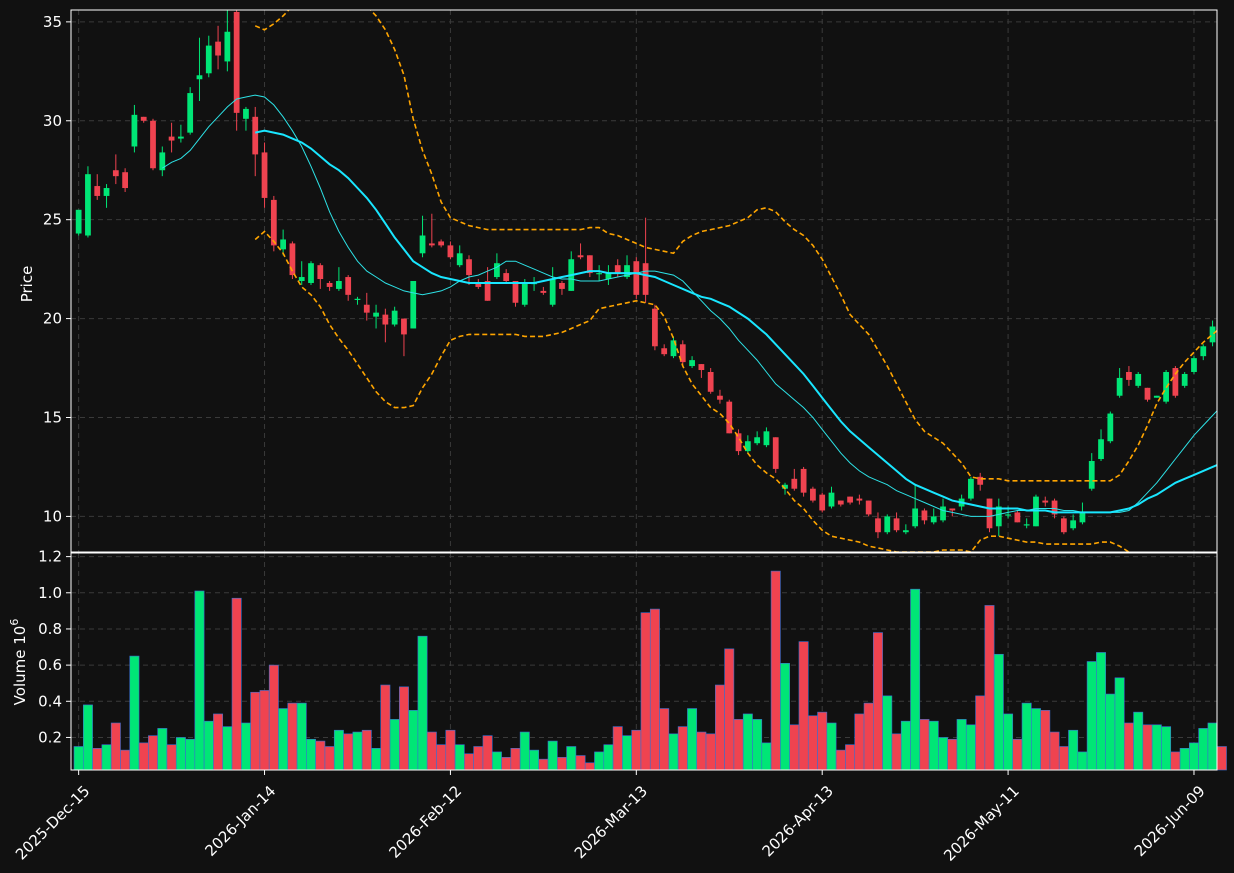  I want to click on price-axis-label: Price, so click(27, 284).